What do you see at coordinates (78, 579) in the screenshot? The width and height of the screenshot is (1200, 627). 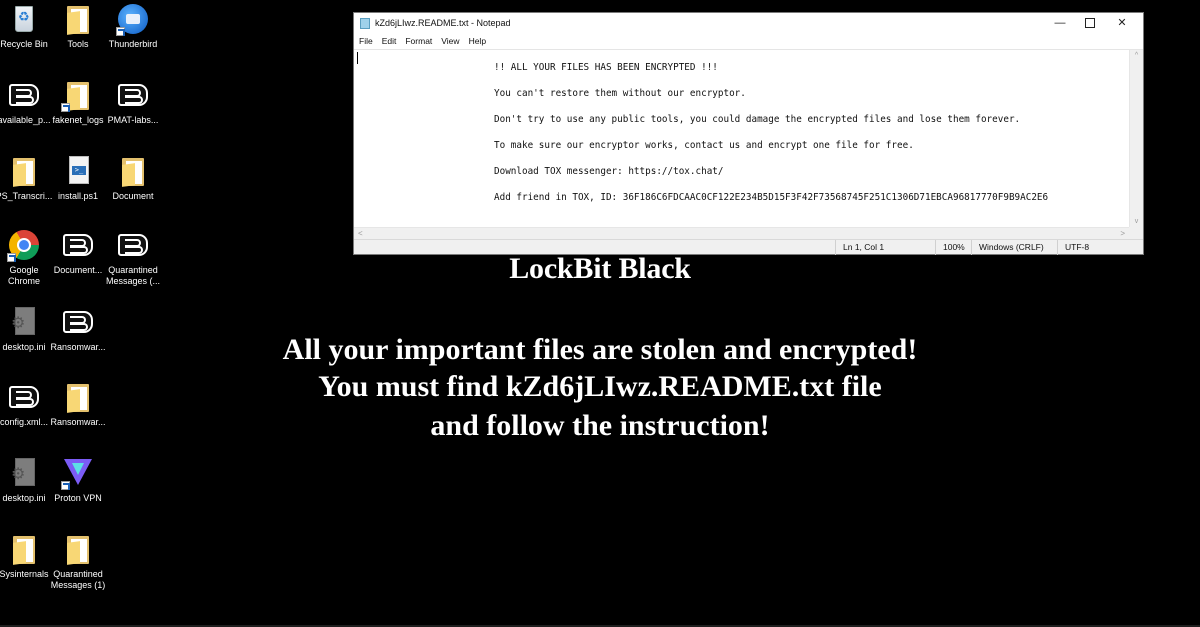 I see `desktop-icon-label: Quarantined Messages (1)` at bounding box center [78, 579].